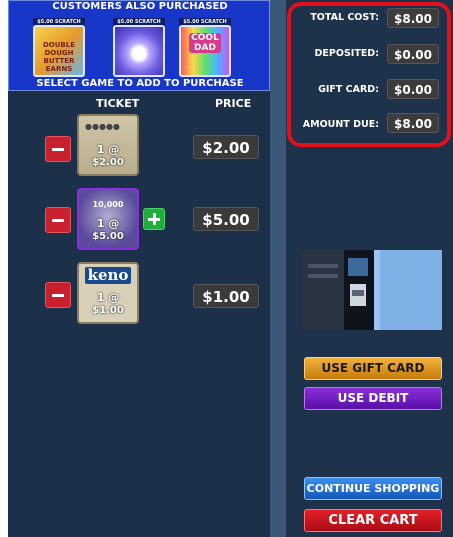 This screenshot has width=453, height=537. What do you see at coordinates (372, 290) in the screenshot?
I see `terminal-image` at bounding box center [372, 290].